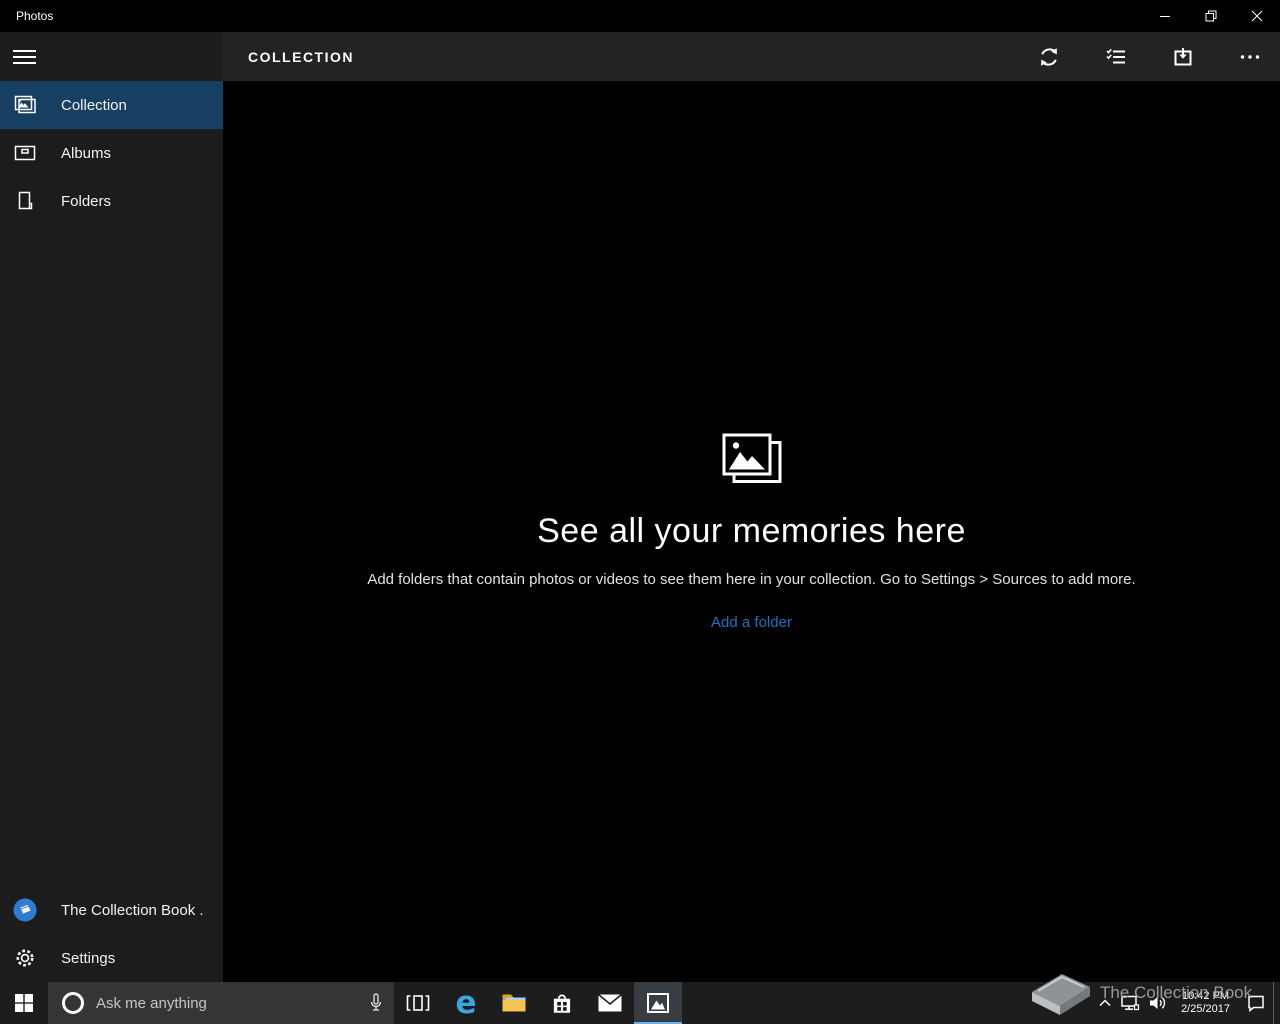 This screenshot has width=1280, height=1024. Describe the element at coordinates (73, 1003) in the screenshot. I see `cortana-icon` at that location.